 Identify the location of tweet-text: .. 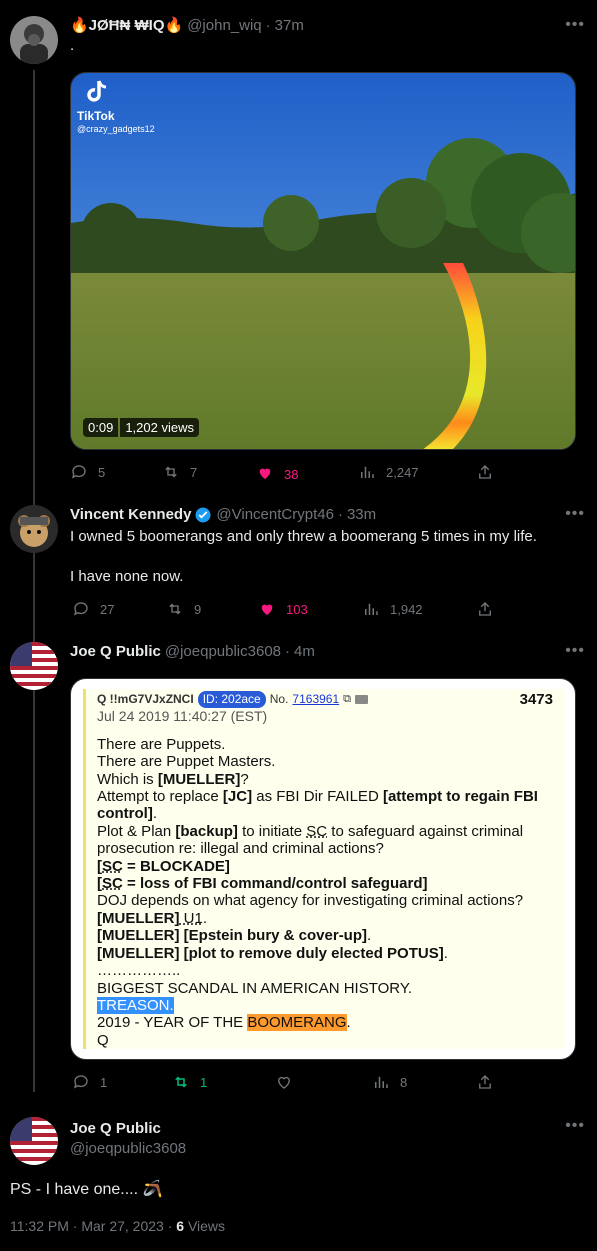
(72, 45).